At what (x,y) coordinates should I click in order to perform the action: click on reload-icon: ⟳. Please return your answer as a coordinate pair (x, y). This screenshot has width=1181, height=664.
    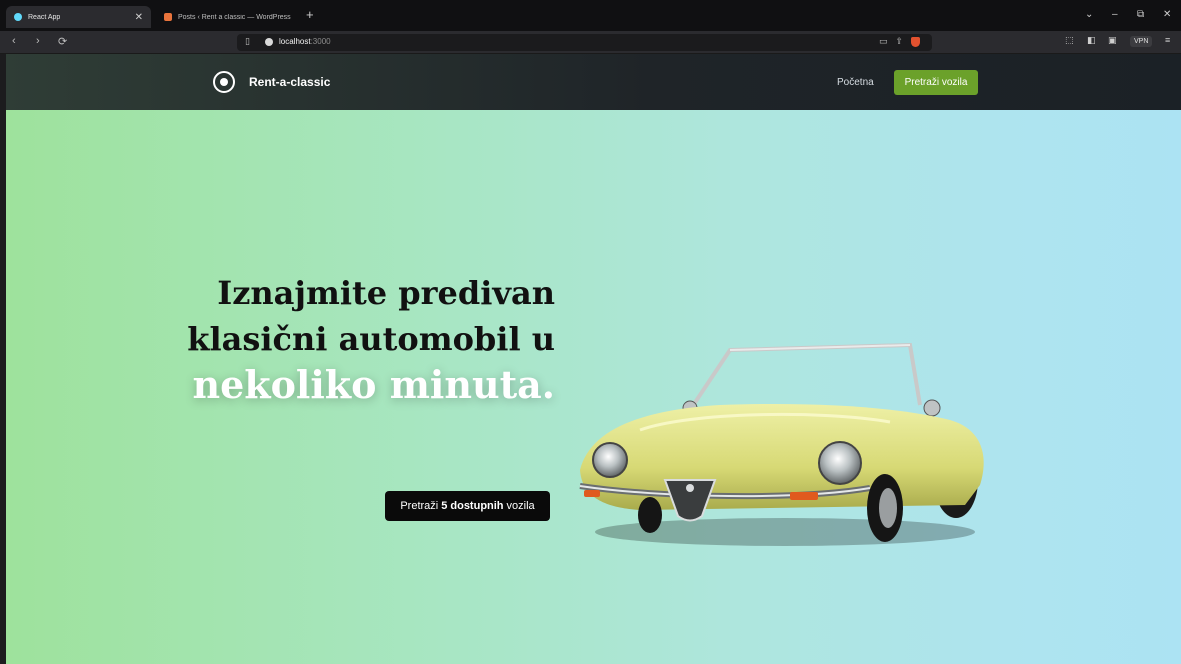
    Looking at the image, I should click on (62, 41).